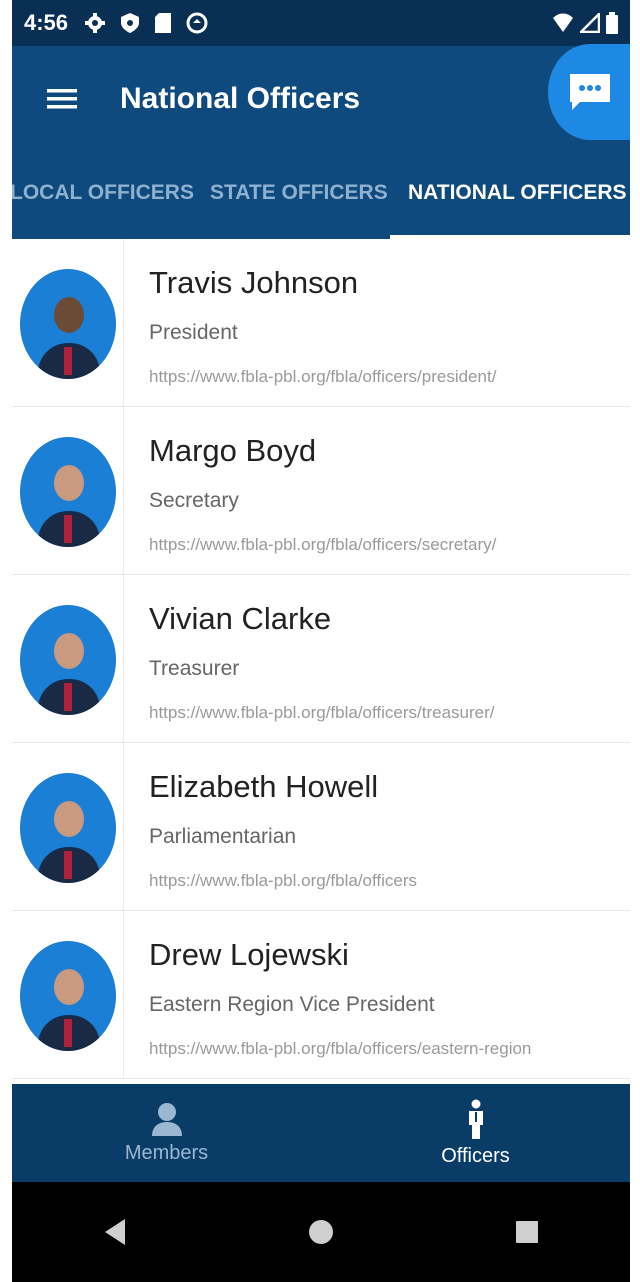  Describe the element at coordinates (193, 332) in the screenshot. I see `officer-role: President` at that location.